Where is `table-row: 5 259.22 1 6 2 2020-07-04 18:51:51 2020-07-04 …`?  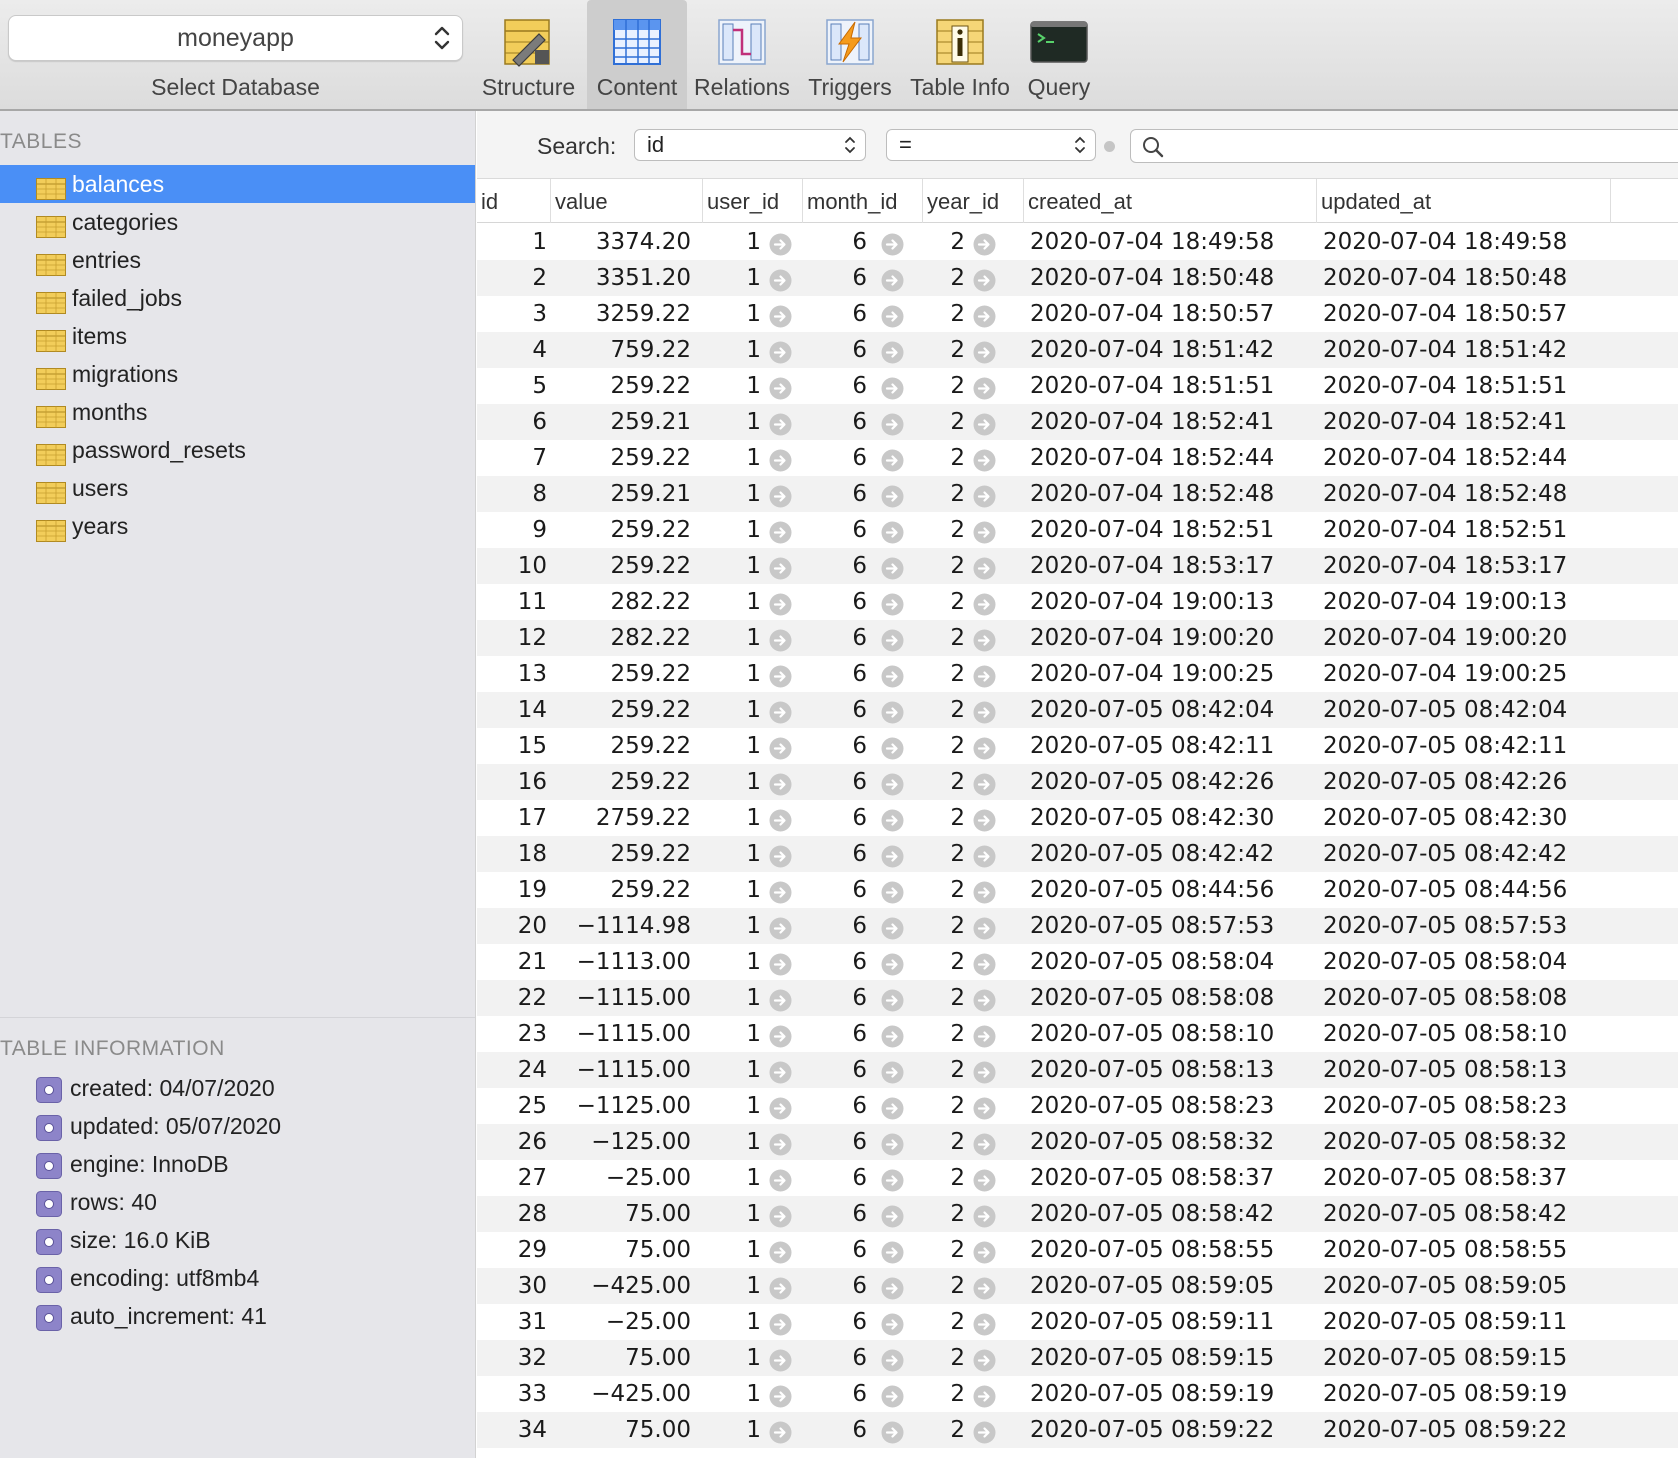 table-row: 5 259.22 1 6 2 2020-07-04 18:51:51 2020-07-04 … is located at coordinates (1077, 386).